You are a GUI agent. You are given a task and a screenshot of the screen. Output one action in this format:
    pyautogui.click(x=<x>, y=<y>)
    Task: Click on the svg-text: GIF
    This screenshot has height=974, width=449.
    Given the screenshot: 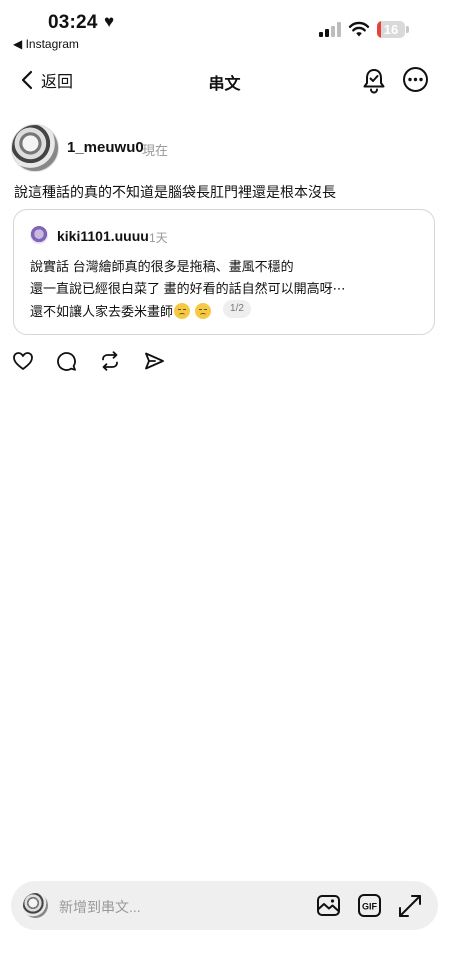 What is the action you would take?
    pyautogui.click(x=370, y=907)
    